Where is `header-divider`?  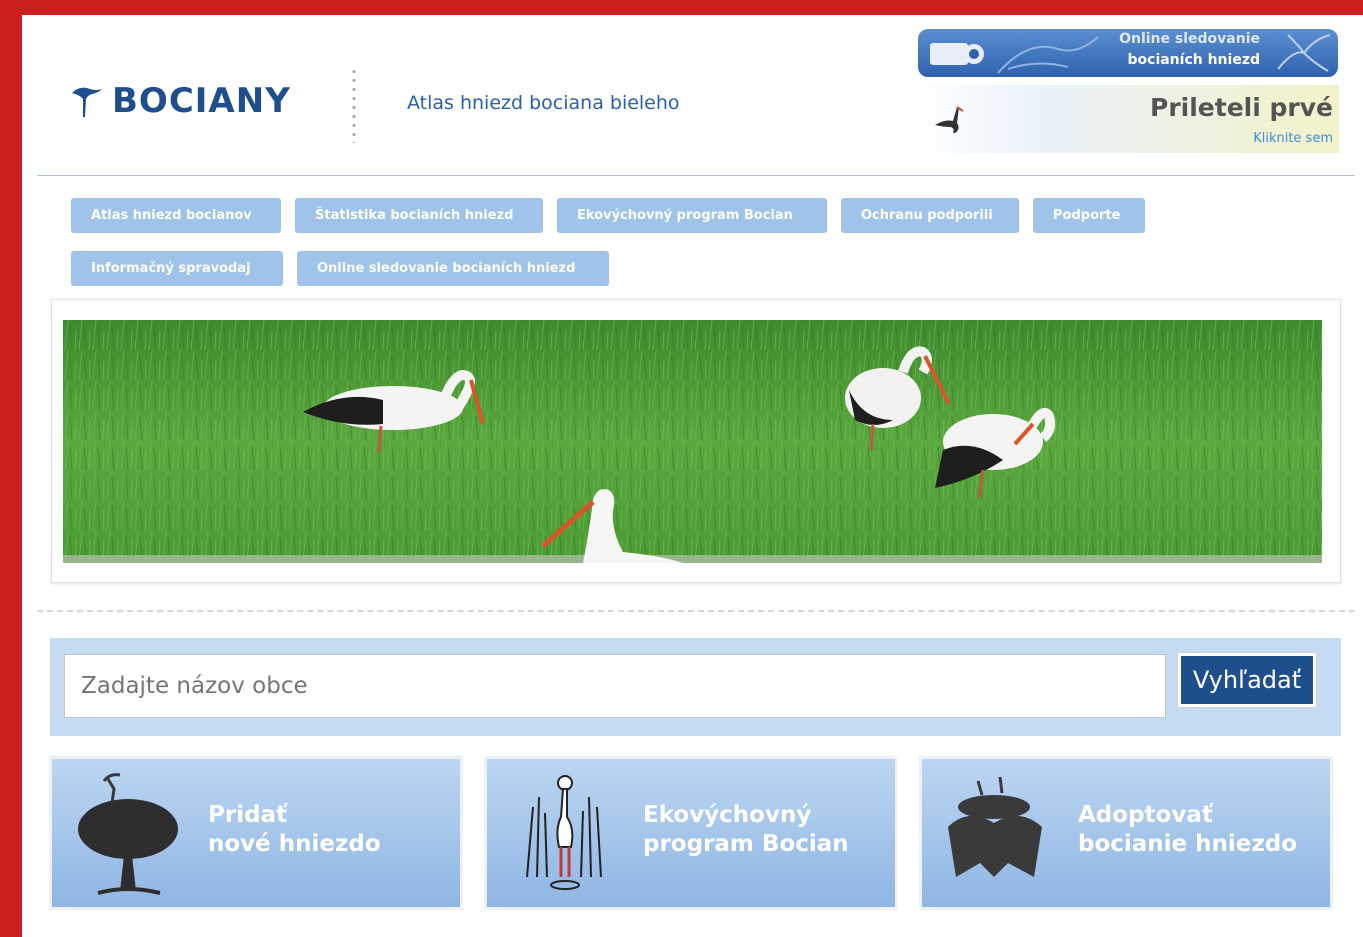 header-divider is located at coordinates (354, 105).